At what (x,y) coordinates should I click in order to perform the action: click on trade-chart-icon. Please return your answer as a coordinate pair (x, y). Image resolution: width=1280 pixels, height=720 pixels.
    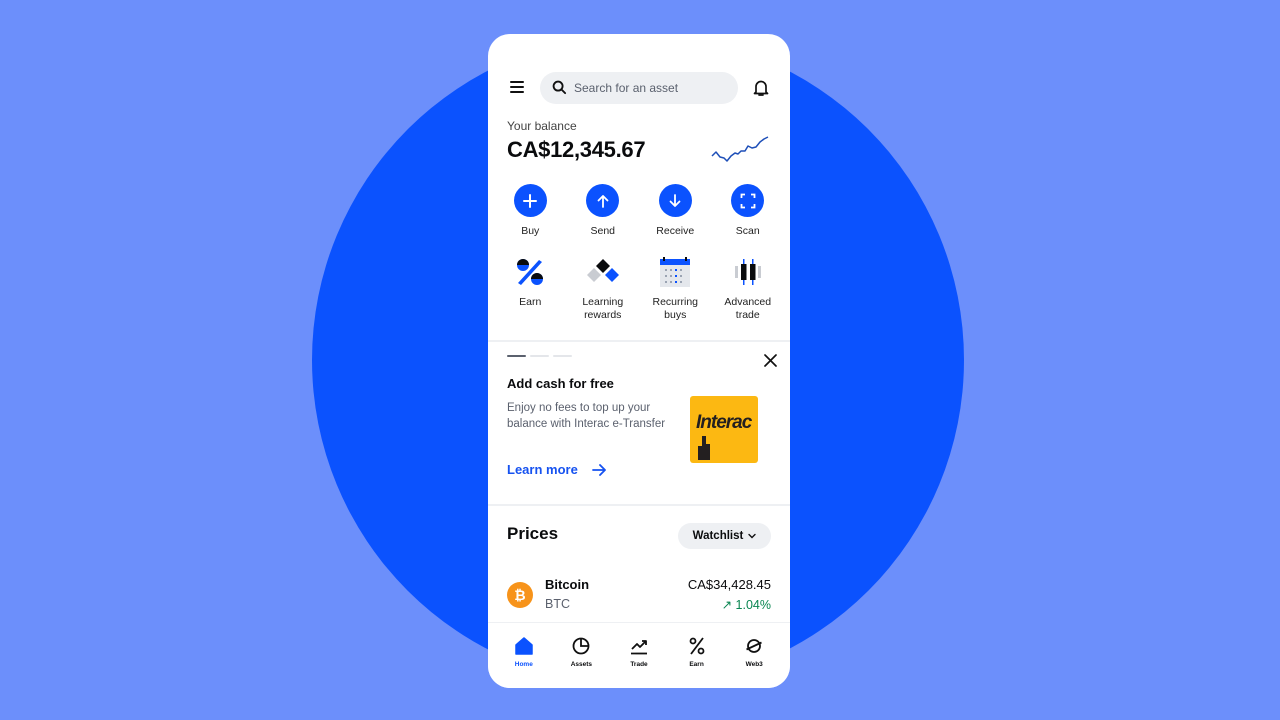
    Looking at the image, I should click on (638, 647).